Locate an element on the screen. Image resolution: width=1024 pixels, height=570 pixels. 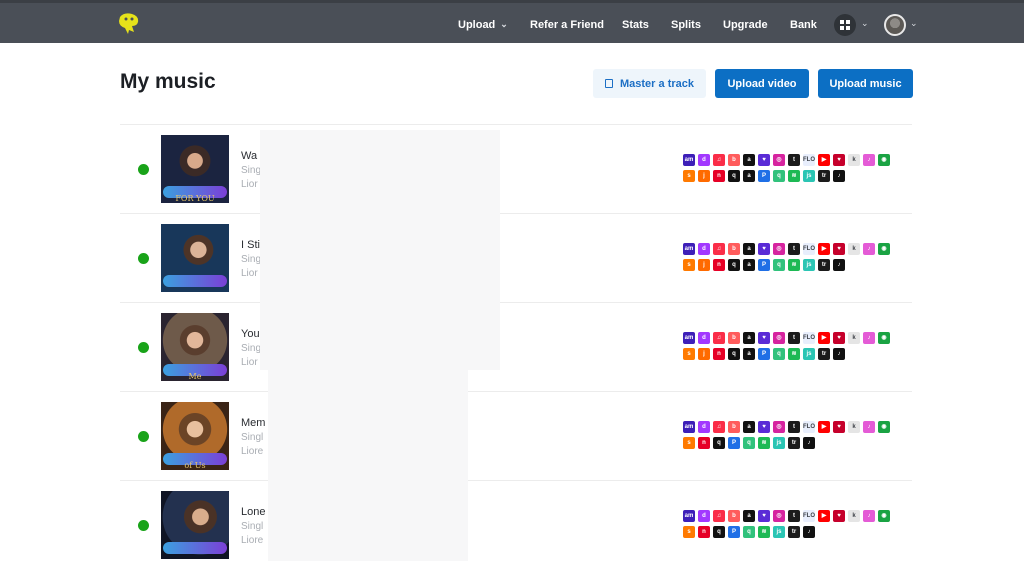
logo-icon is located at coordinates (129, 24).